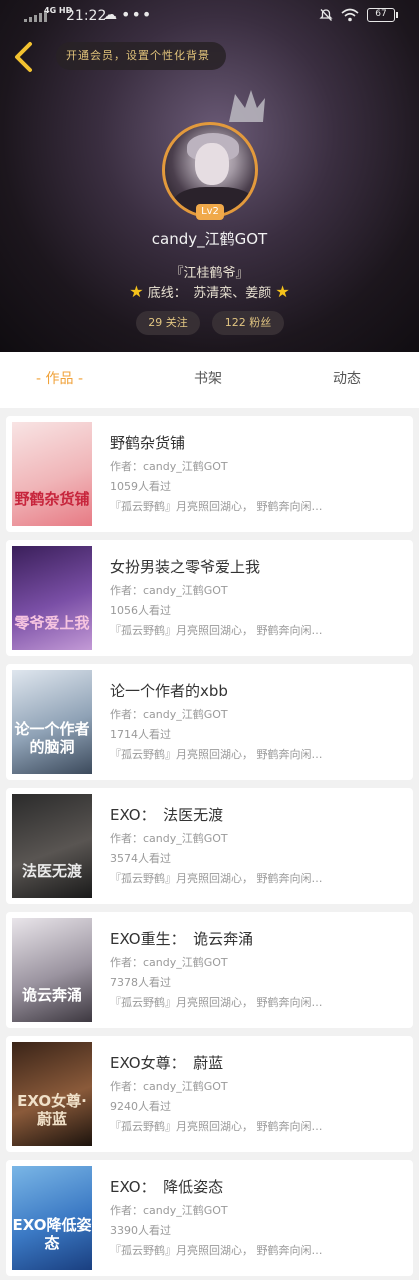 Image resolution: width=419 pixels, height=1280 pixels. Describe the element at coordinates (248, 323) in the screenshot. I see `fans-count: 122 粉丝` at that location.